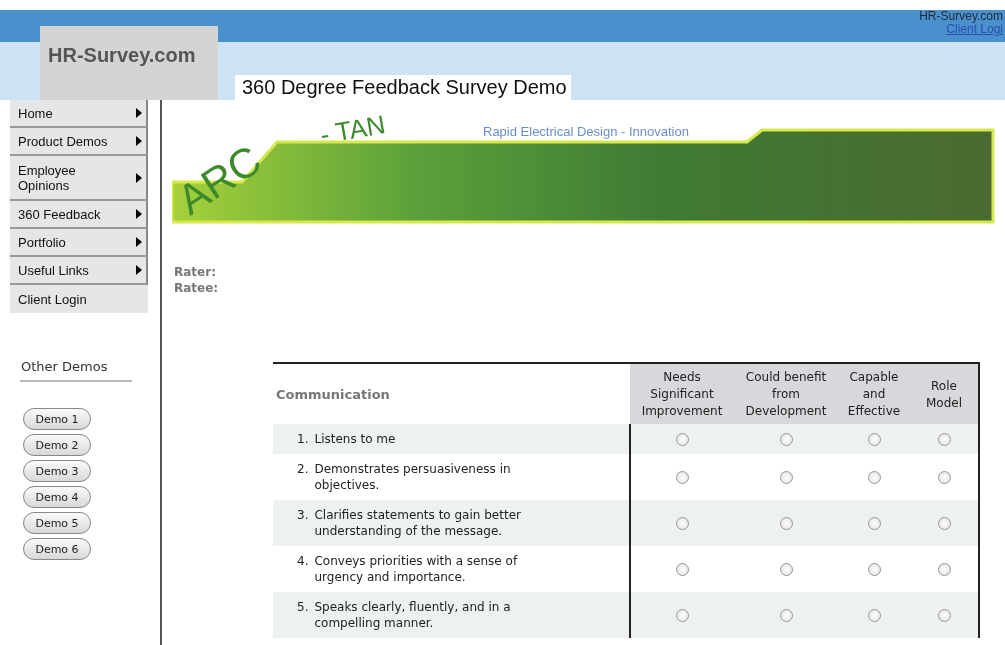 The width and height of the screenshot is (1005, 645). Describe the element at coordinates (79, 142) in the screenshot. I see `menu-item: Product Demos` at that location.